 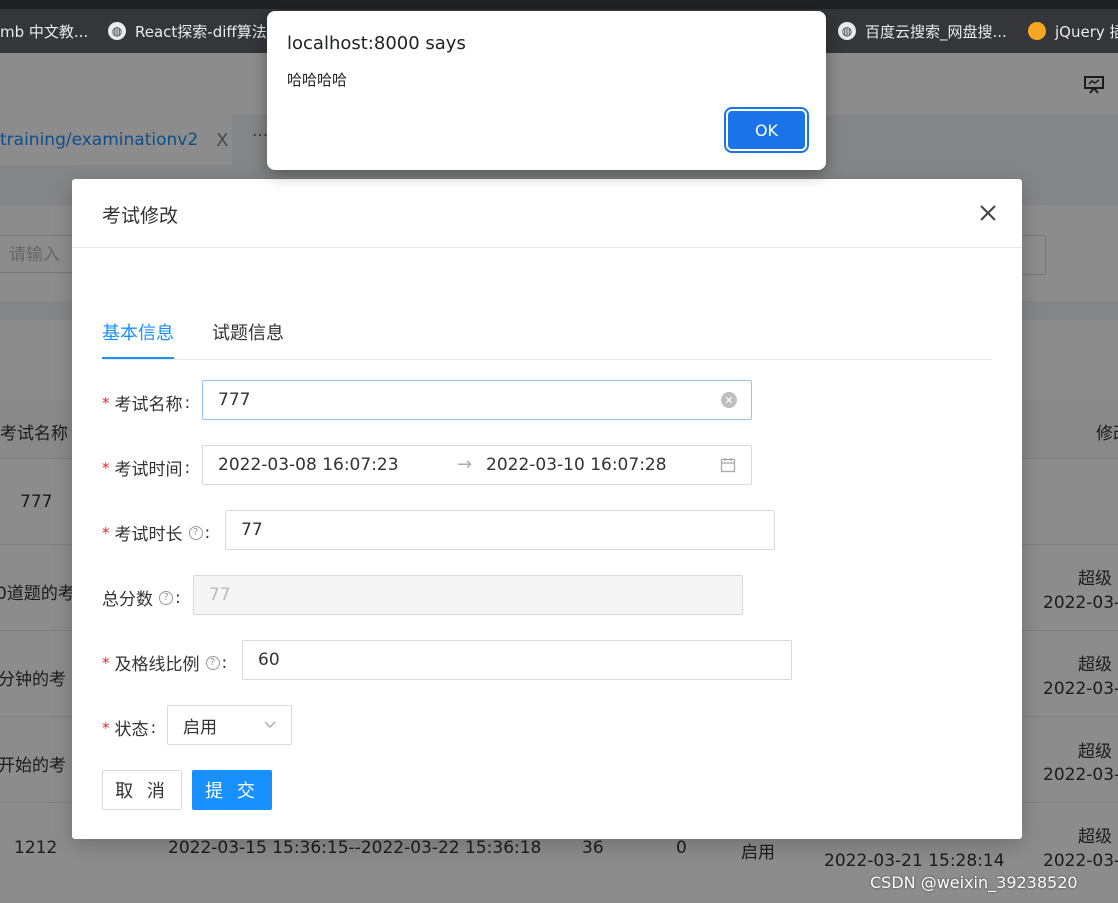 What do you see at coordinates (559, 4) in the screenshot?
I see `browser-top-strip` at bounding box center [559, 4].